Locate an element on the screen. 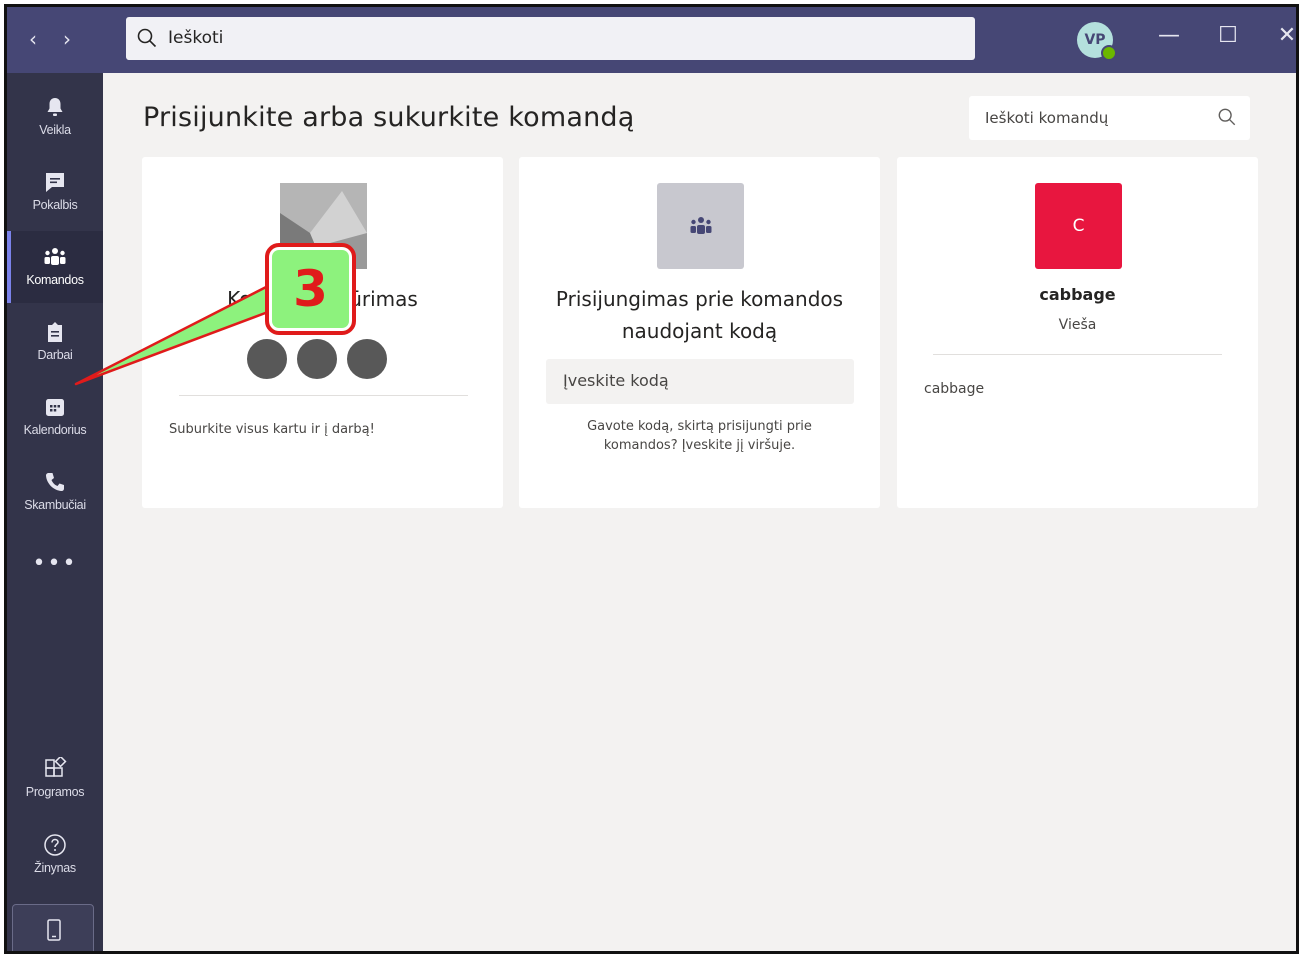 This screenshot has height=955, width=1303. team-description: cabbage is located at coordinates (954, 389).